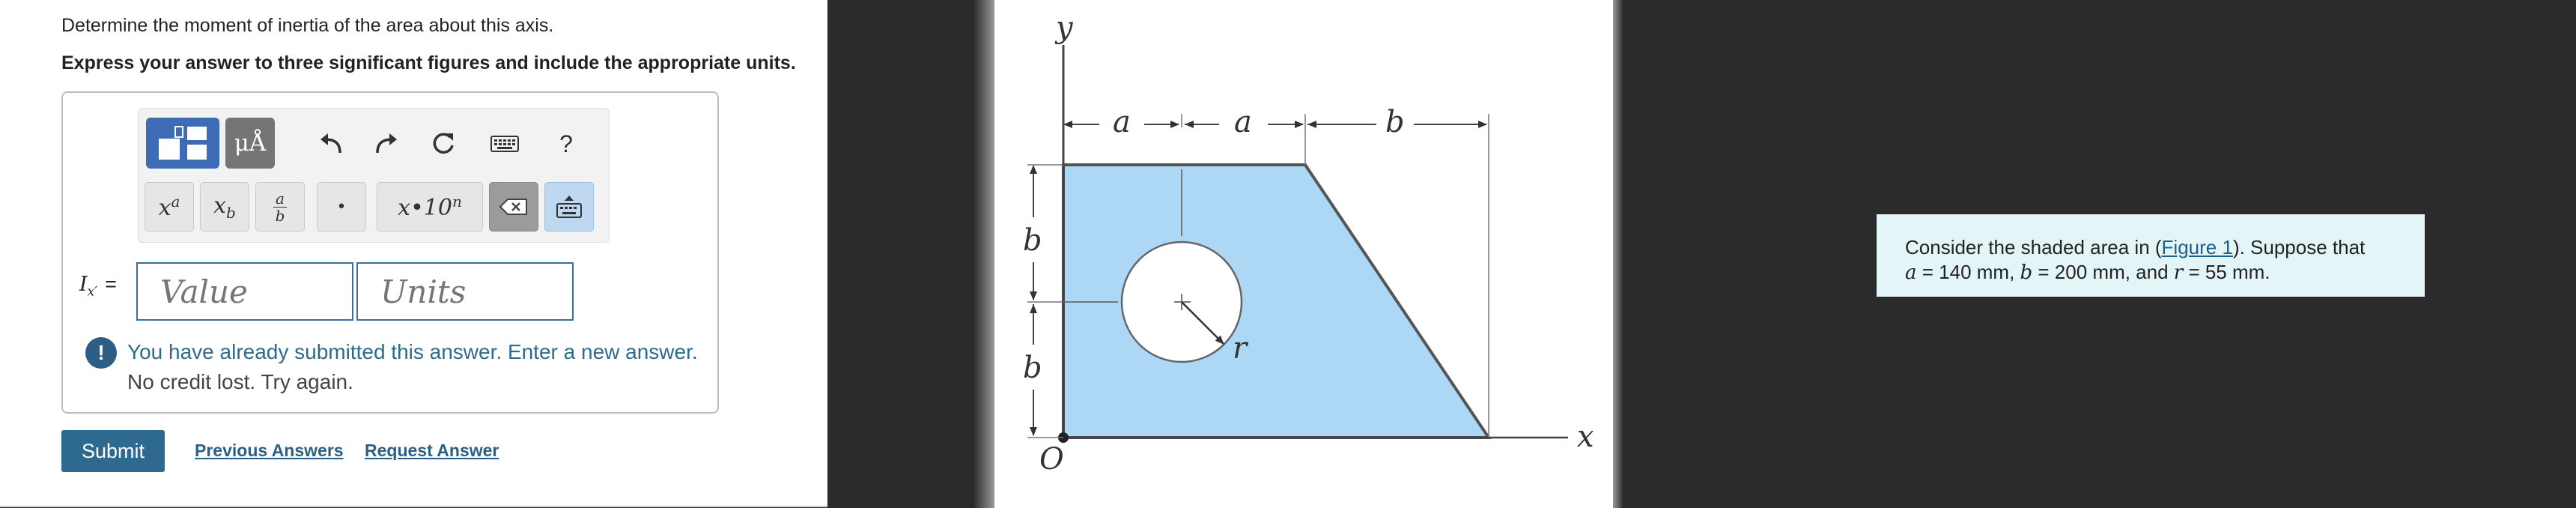 The image size is (2576, 508). Describe the element at coordinates (1585, 437) in the screenshot. I see `x-axis-label: x` at that location.